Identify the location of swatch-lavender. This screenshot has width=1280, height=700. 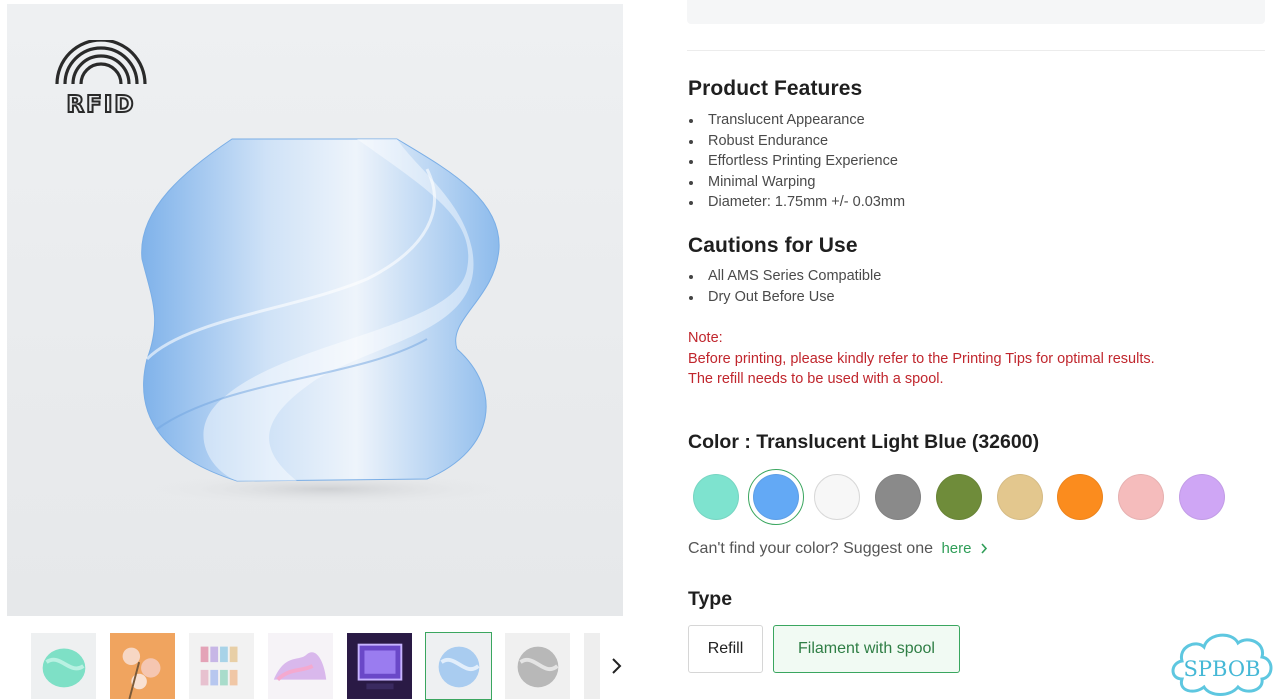
(1202, 497).